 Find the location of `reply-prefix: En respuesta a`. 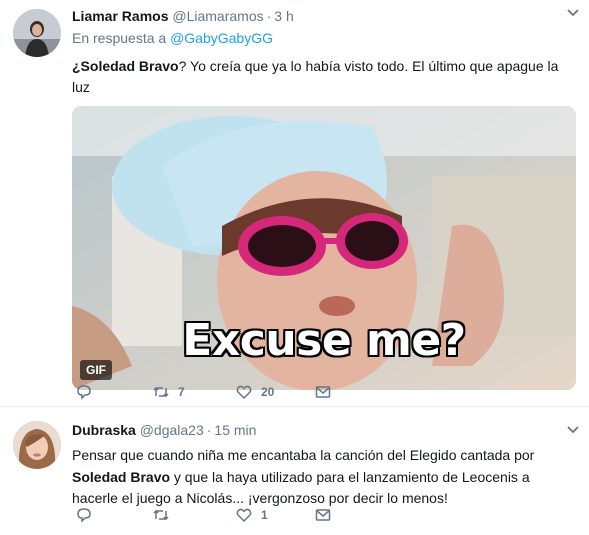

reply-prefix: En respuesta a is located at coordinates (119, 38).